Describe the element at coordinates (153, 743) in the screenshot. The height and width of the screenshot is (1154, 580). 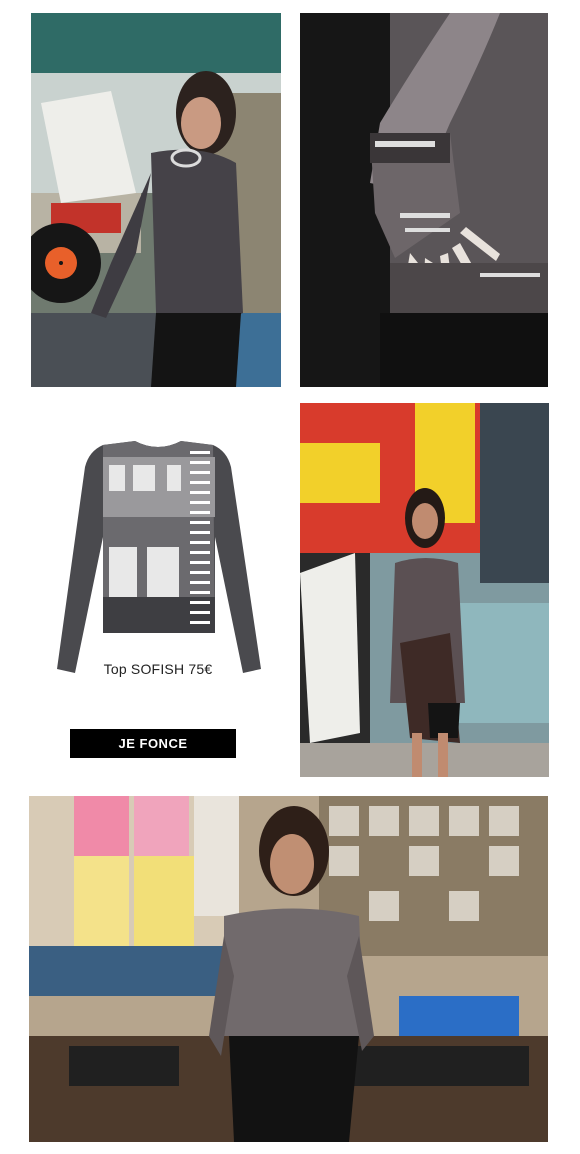
I see `je-fonce-button: JE FONCE` at that location.